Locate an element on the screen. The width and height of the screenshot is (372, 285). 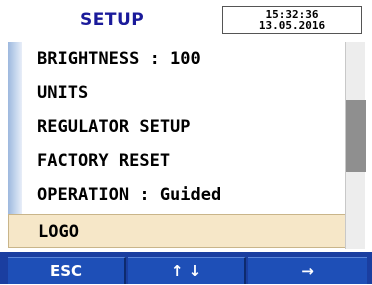
softkey-bar: ESC ↑ ↓ → is located at coordinates (186, 268).